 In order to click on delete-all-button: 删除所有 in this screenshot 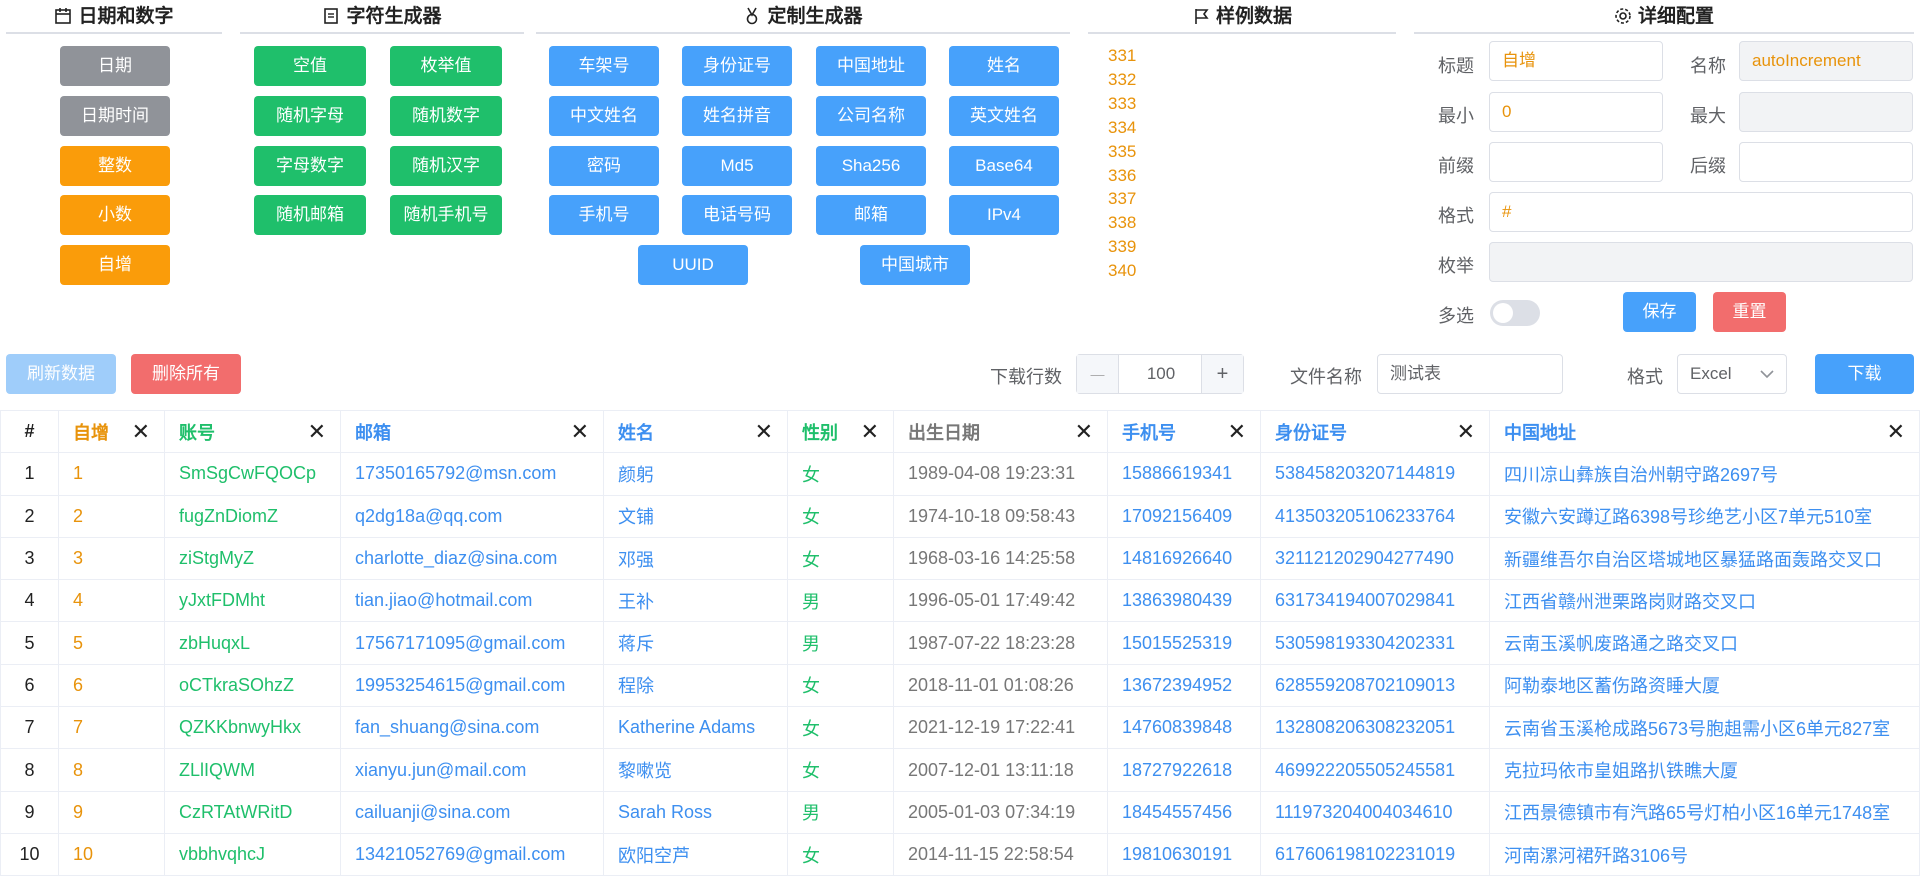, I will do `click(186, 374)`.